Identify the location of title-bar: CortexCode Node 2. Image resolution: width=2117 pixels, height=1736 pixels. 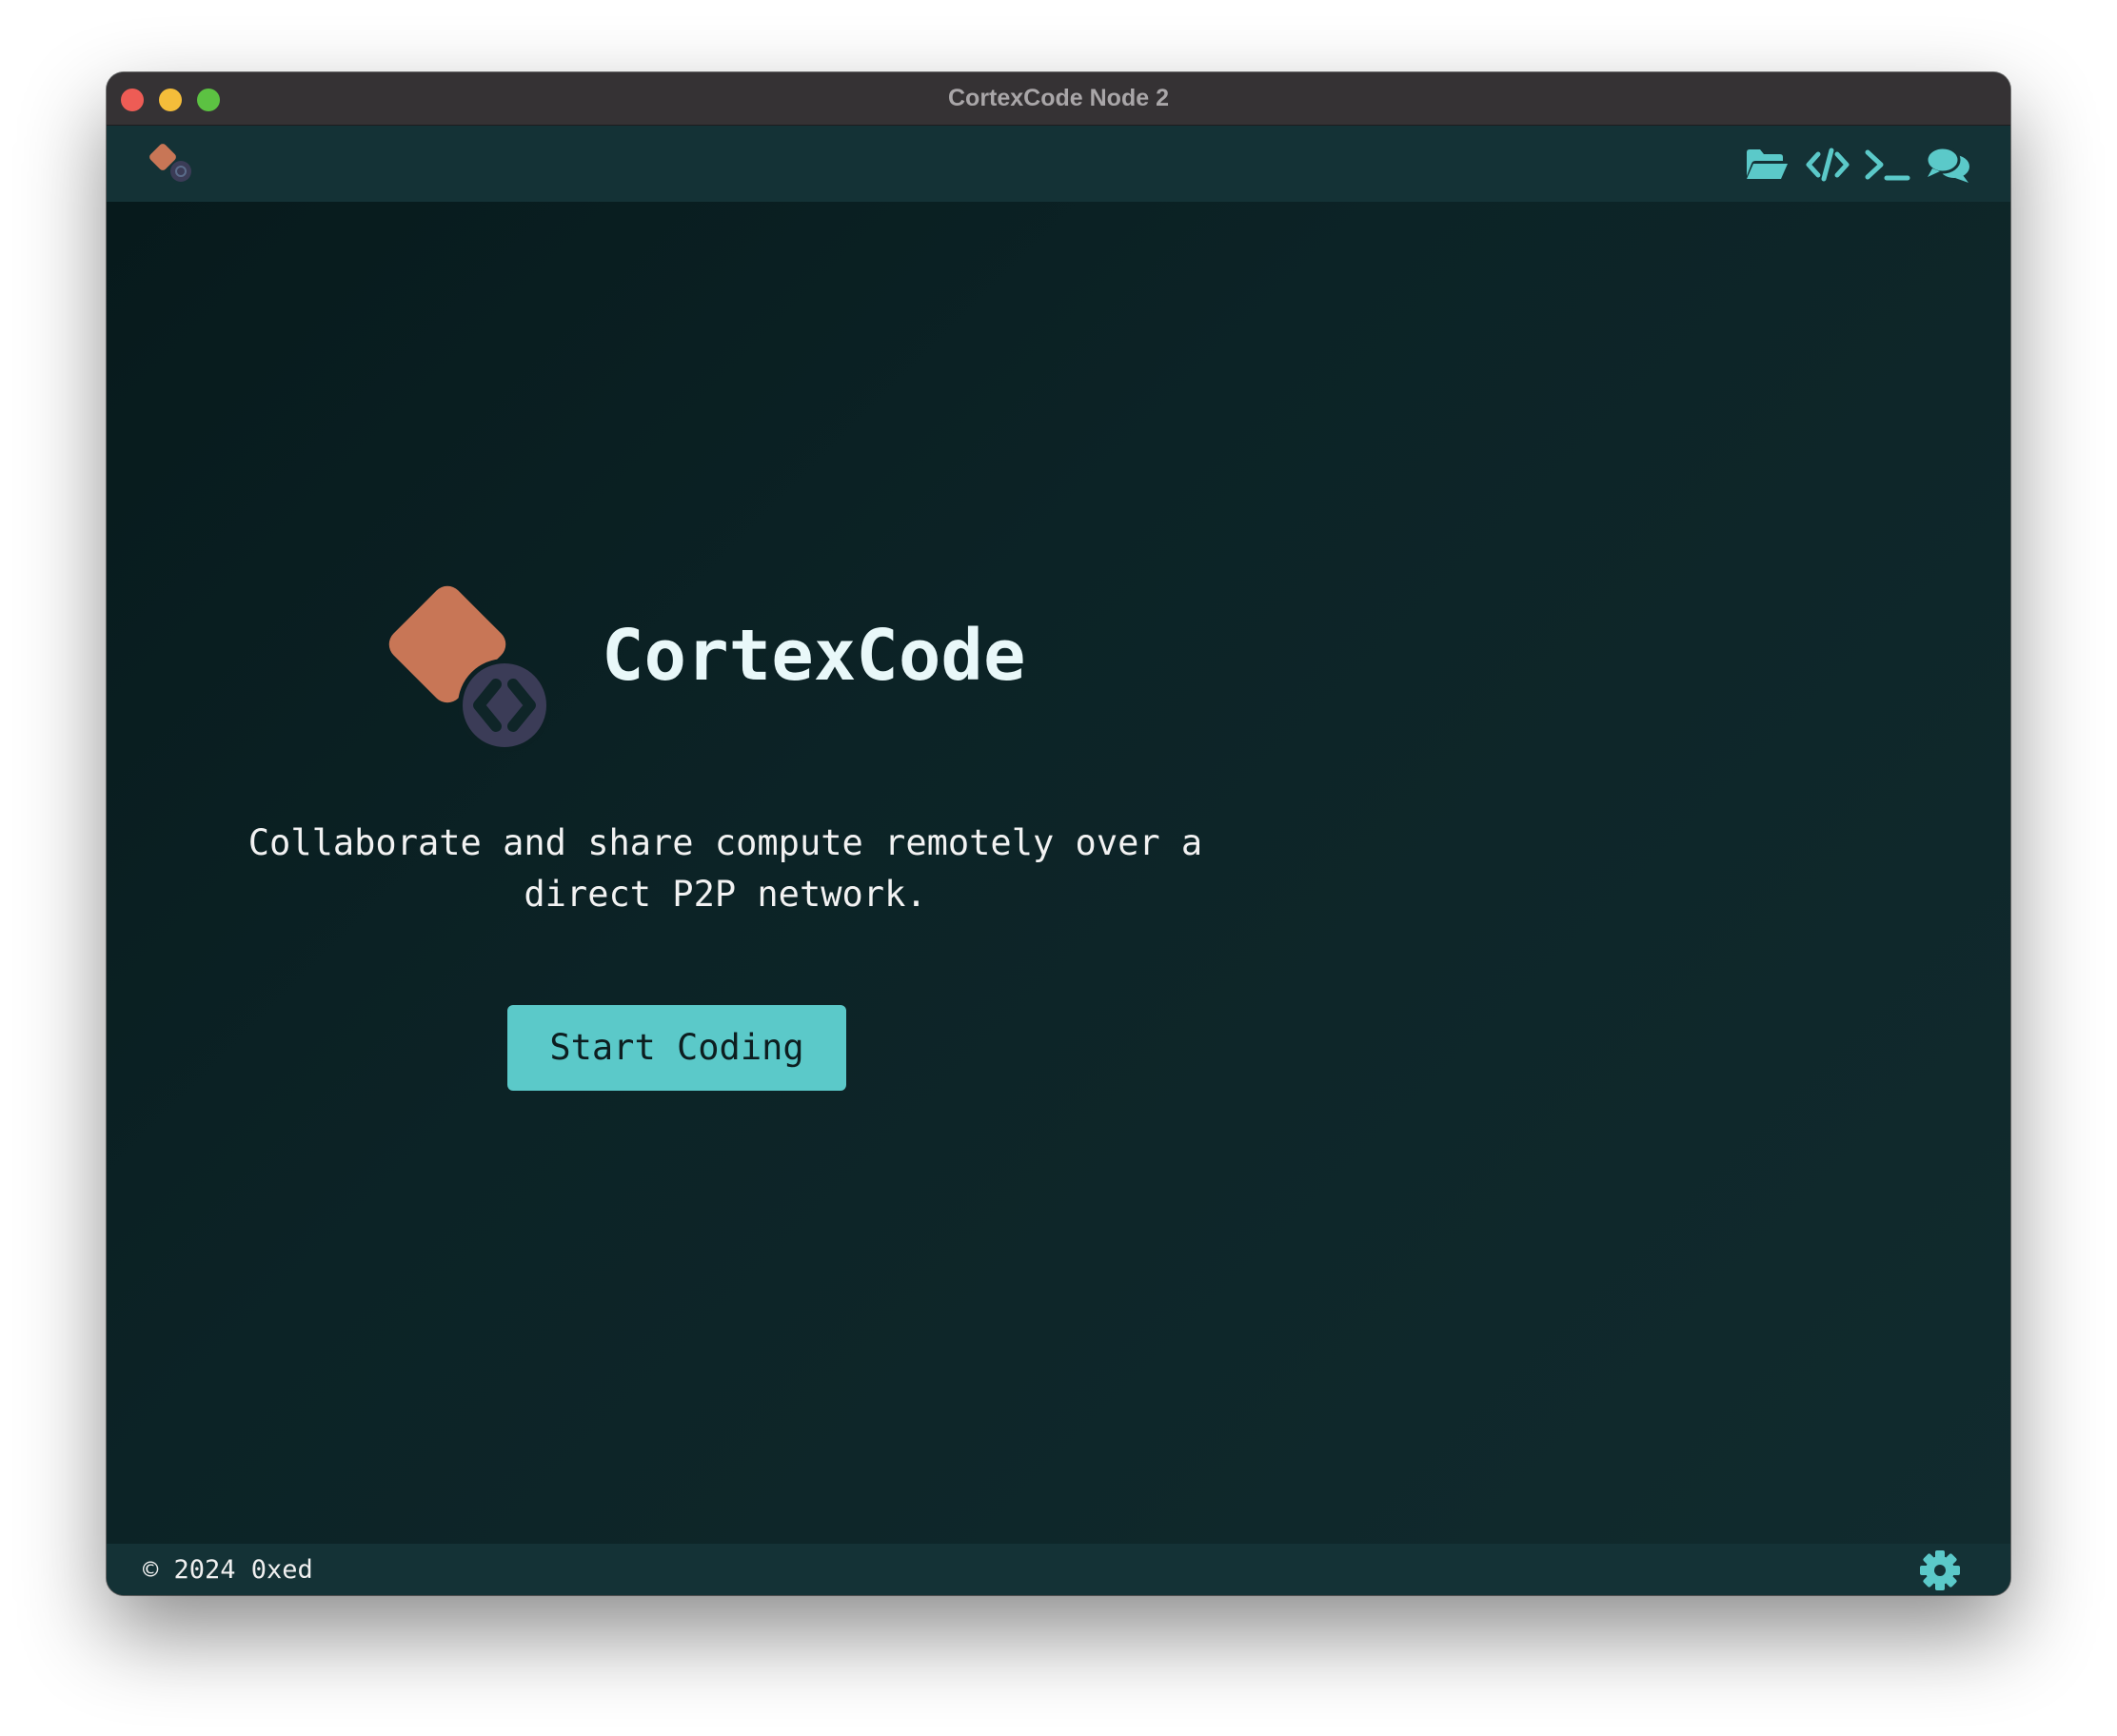
(1059, 99).